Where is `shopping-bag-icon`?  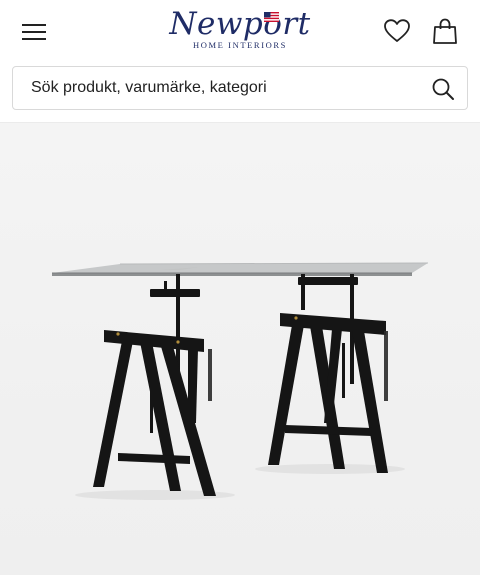
shopping-bag-icon is located at coordinates (445, 31).